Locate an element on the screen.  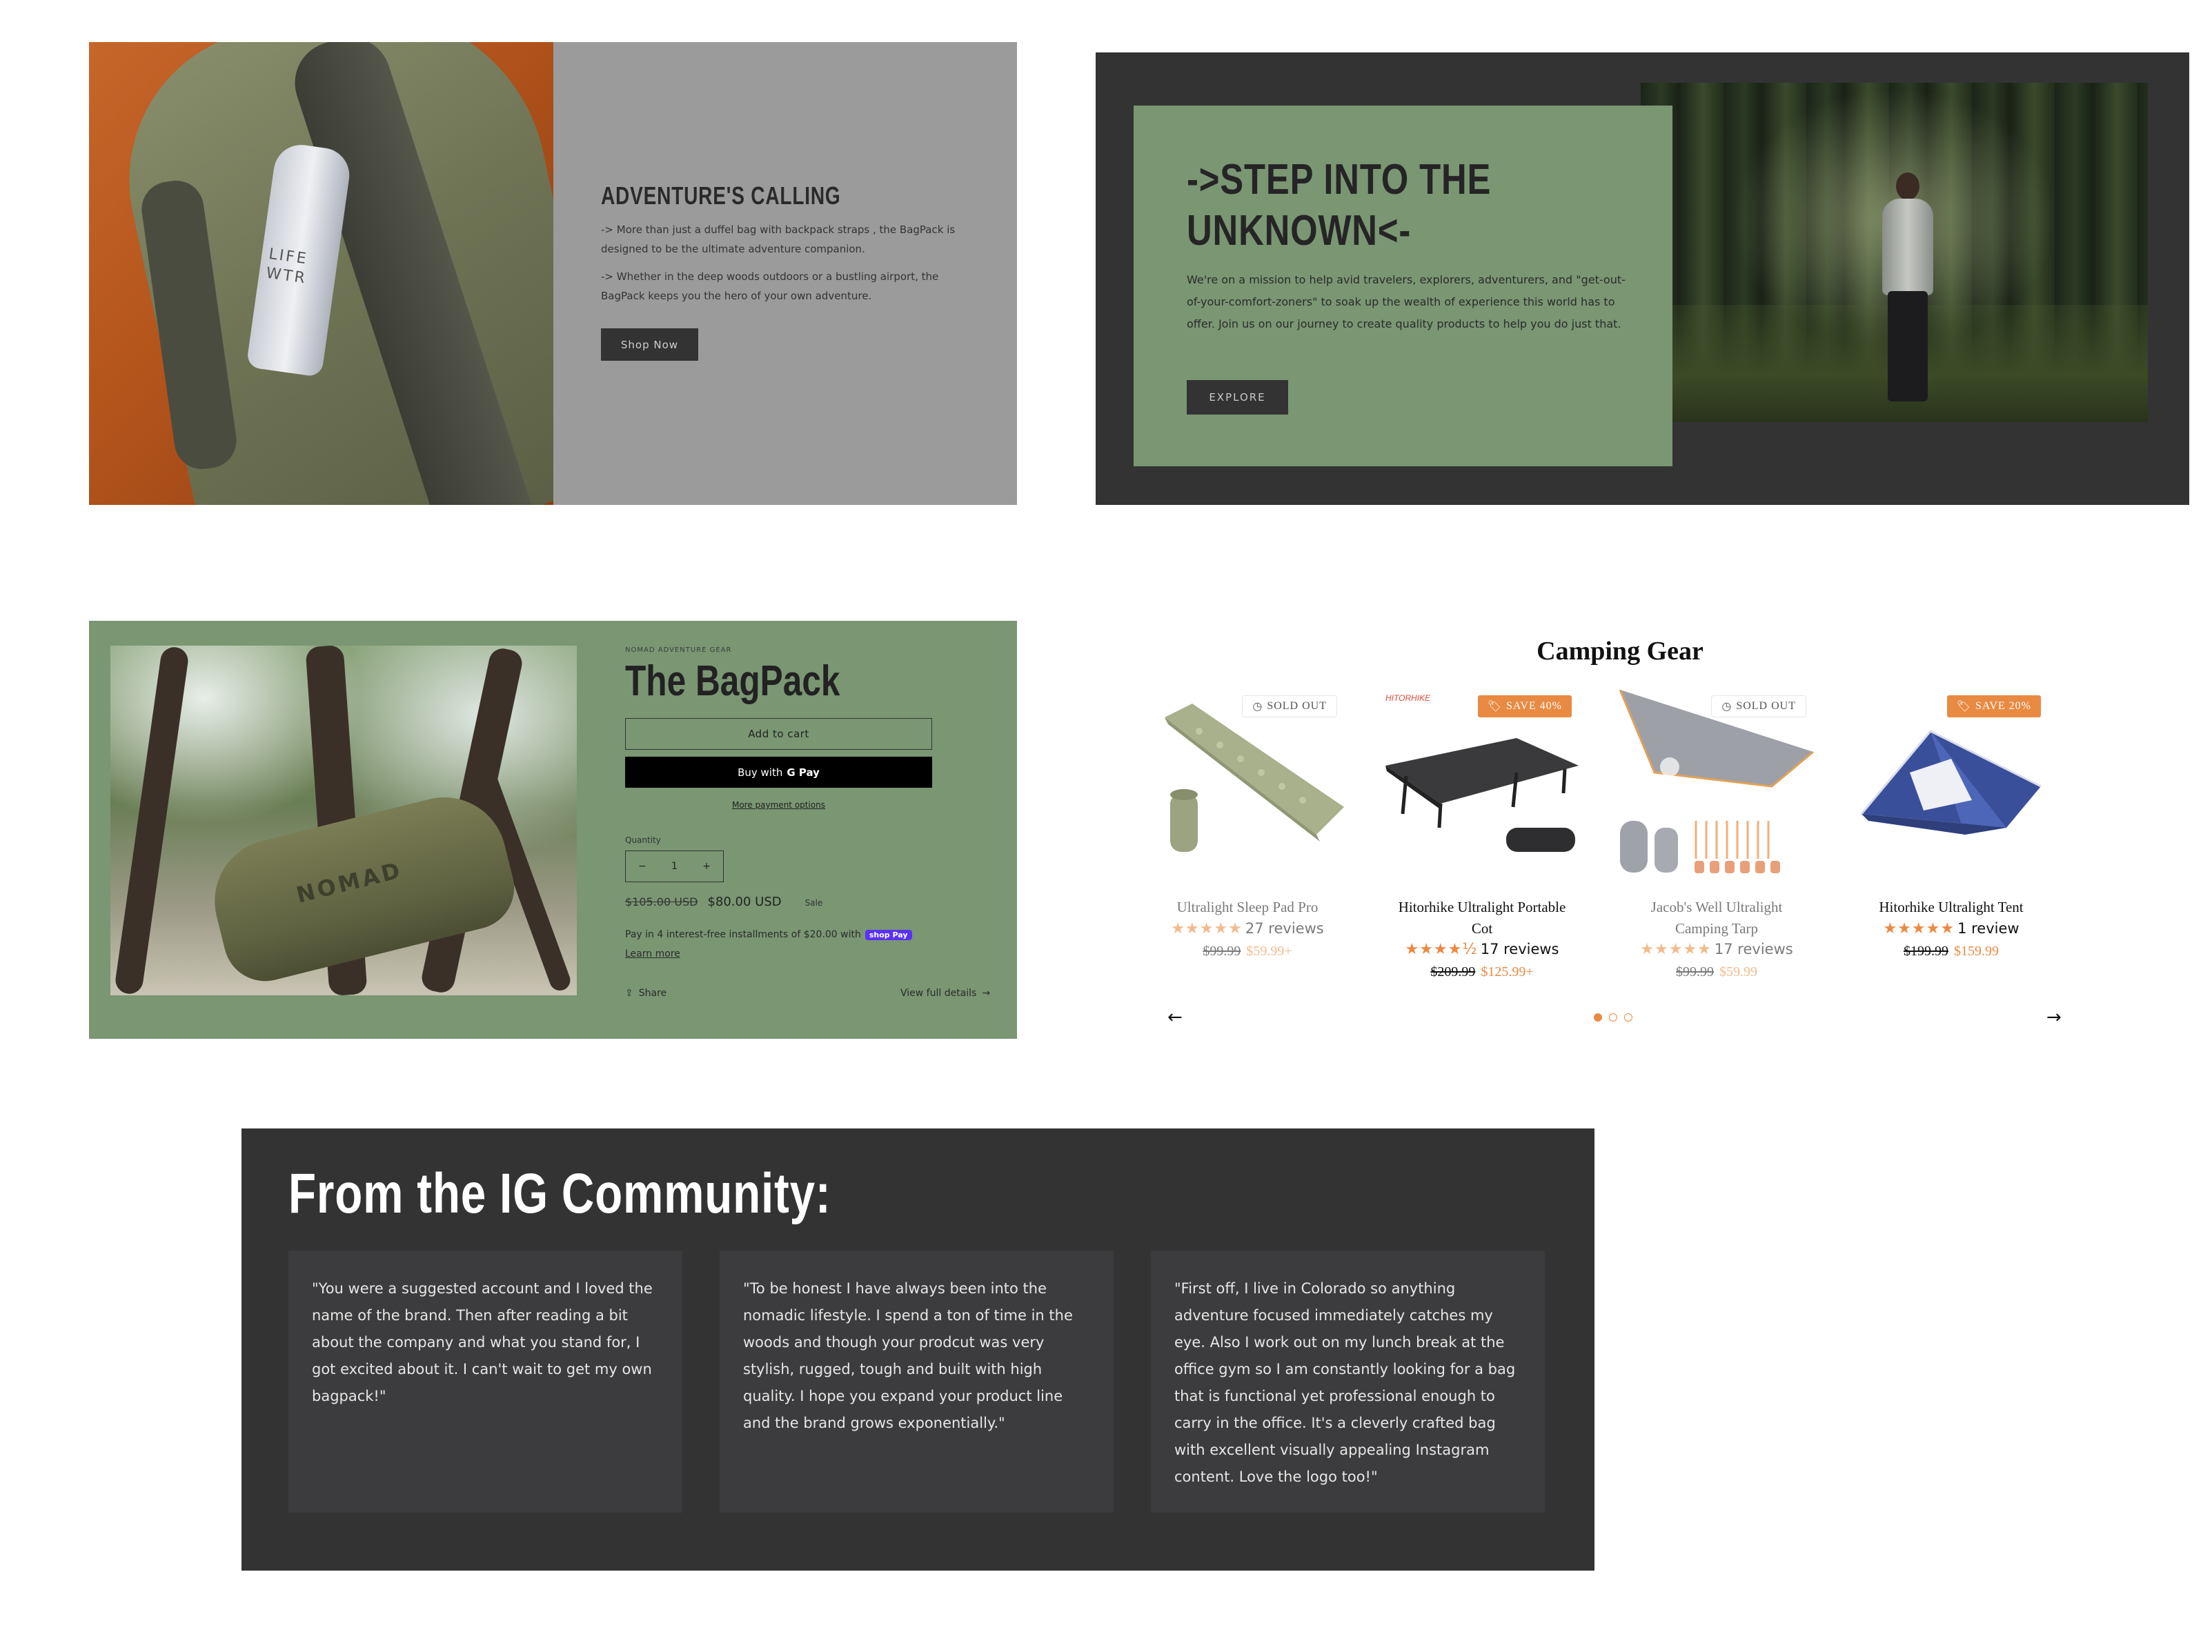
quantity-stepper: − 1 + is located at coordinates (674, 866).